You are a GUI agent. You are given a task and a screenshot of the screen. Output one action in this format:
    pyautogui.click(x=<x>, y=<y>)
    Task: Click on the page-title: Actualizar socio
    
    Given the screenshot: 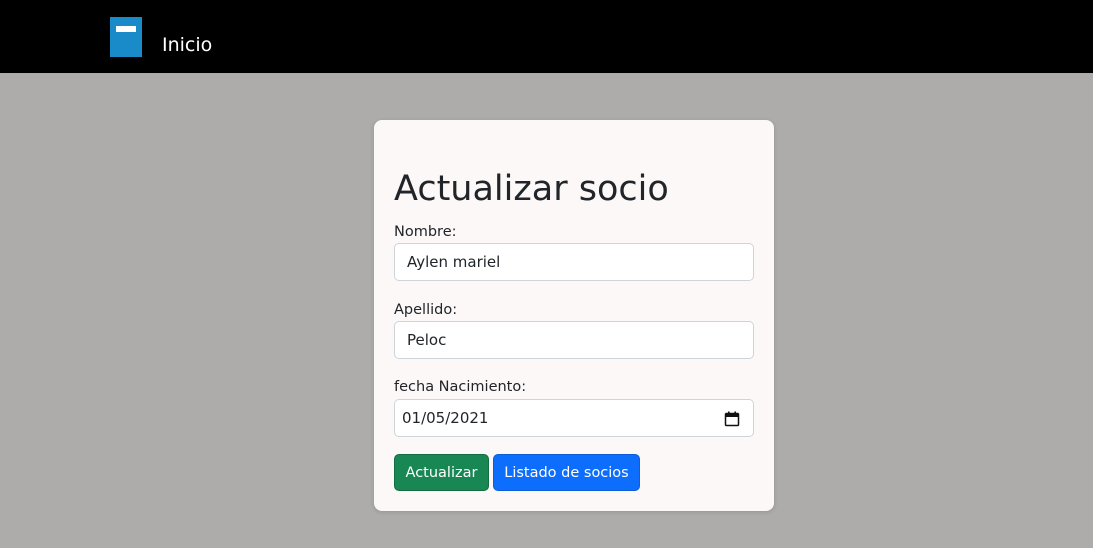 What is the action you would take?
    pyautogui.click(x=531, y=189)
    